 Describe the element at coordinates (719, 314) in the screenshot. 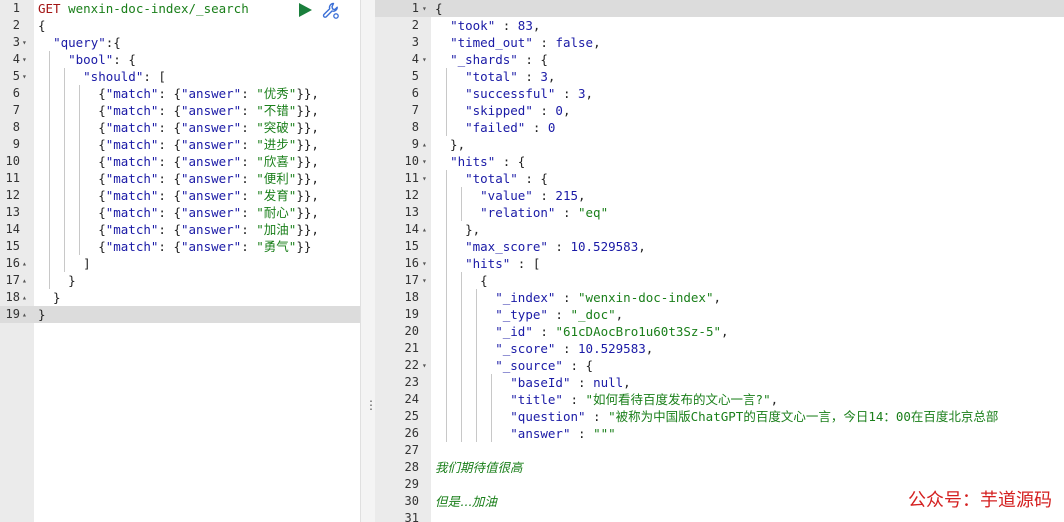

I see `code-line: 19 "_type" : "_doc",` at that location.